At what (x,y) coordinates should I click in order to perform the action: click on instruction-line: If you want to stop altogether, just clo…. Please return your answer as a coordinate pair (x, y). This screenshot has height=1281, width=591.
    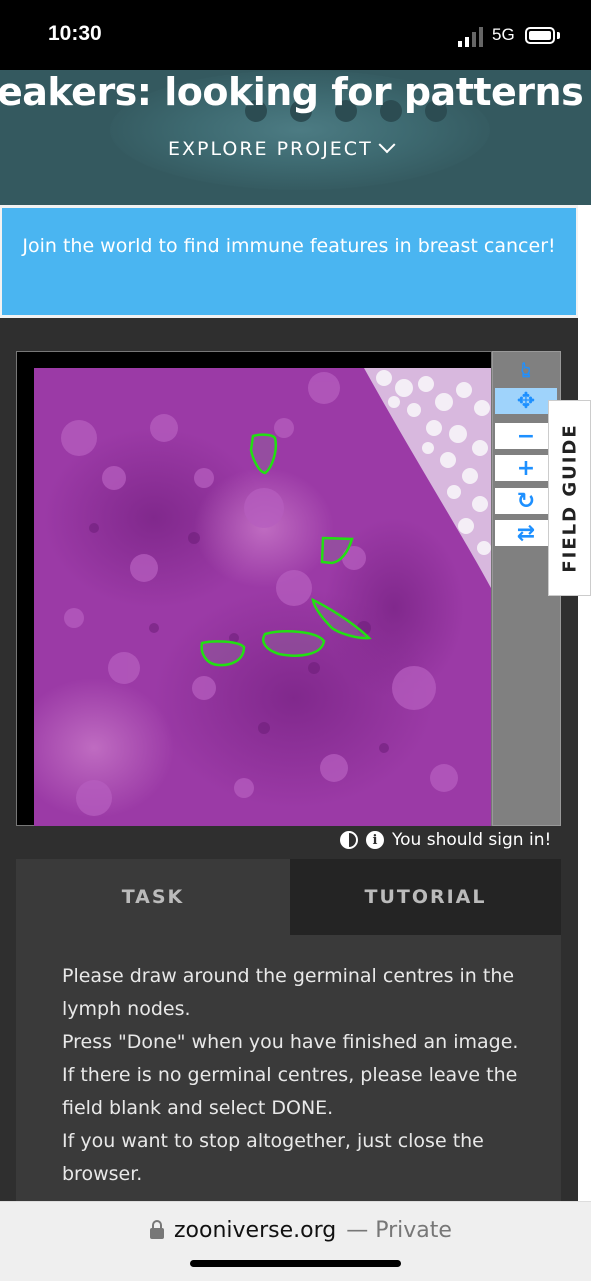
    Looking at the image, I should click on (273, 1157).